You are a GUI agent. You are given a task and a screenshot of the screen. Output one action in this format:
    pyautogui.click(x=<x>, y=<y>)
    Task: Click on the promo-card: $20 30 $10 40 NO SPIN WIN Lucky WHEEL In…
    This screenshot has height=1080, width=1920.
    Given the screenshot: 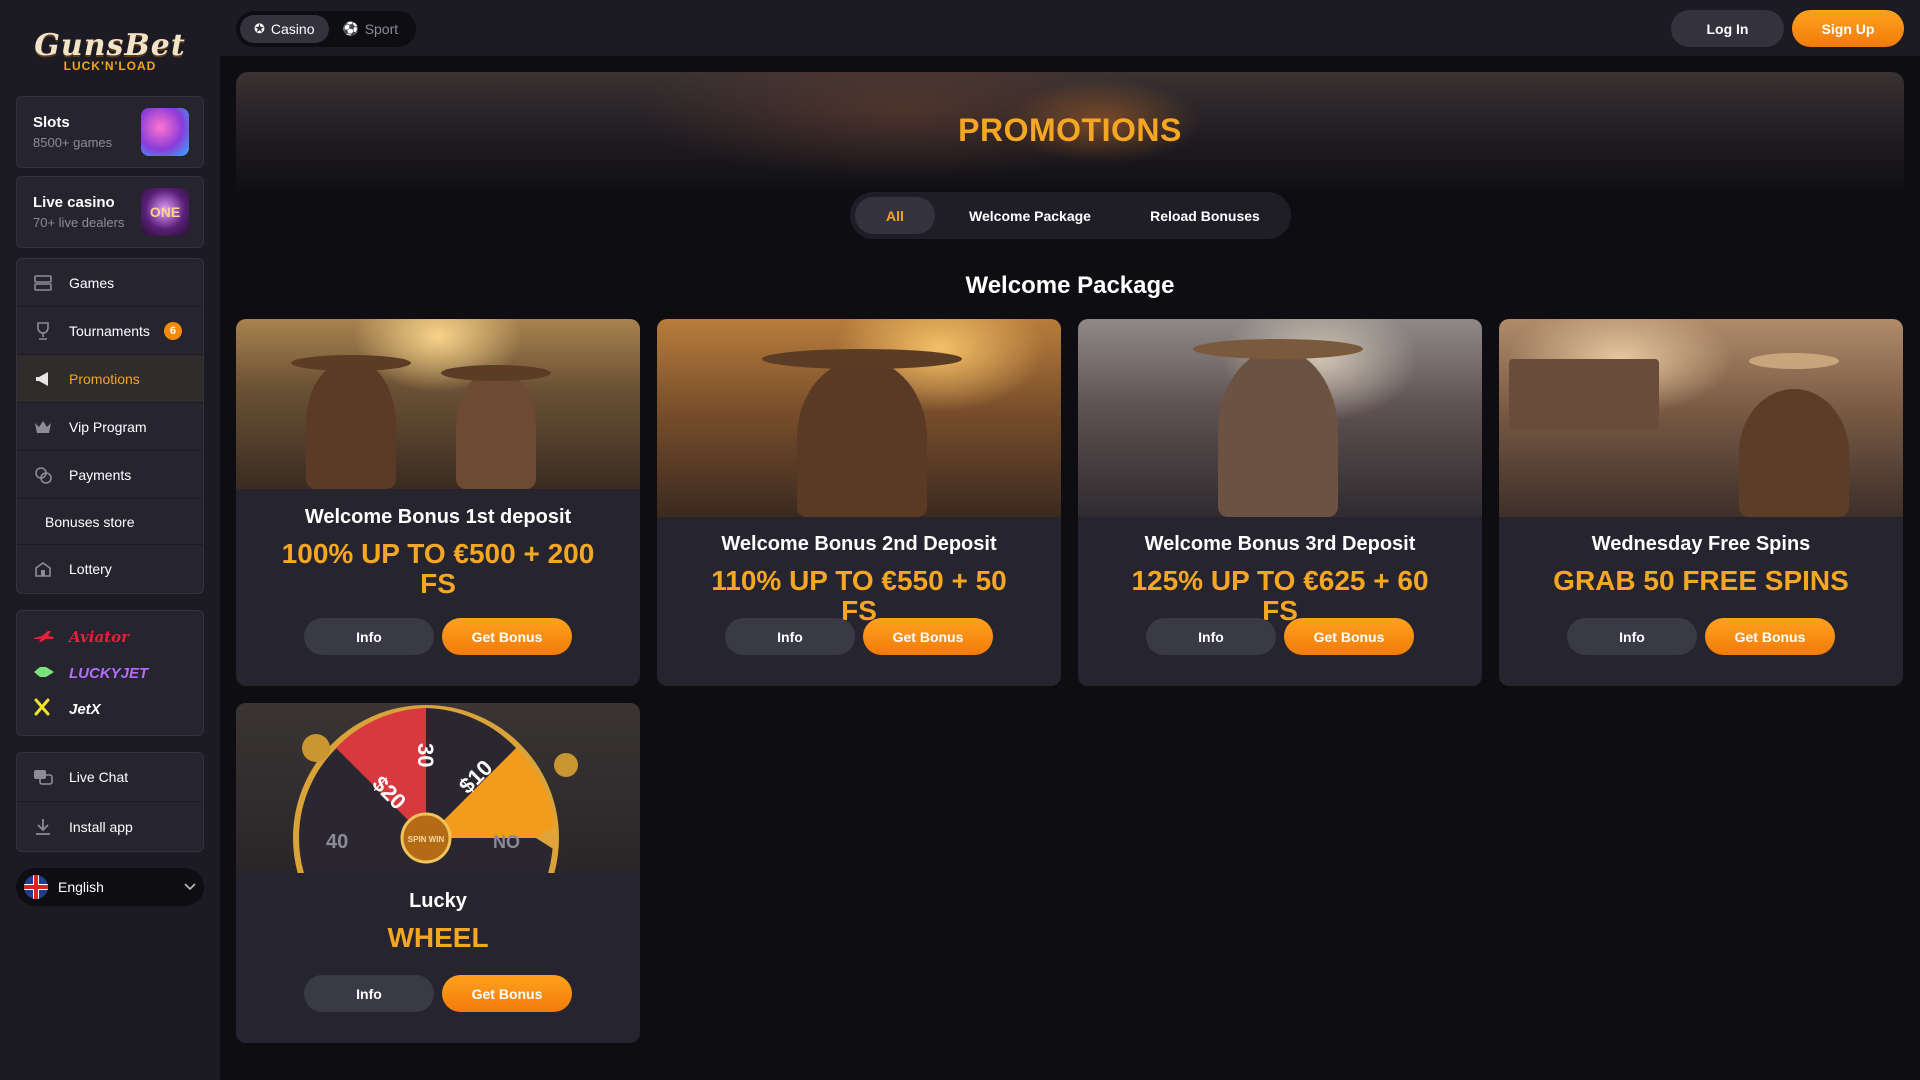 What is the action you would take?
    pyautogui.click(x=438, y=873)
    